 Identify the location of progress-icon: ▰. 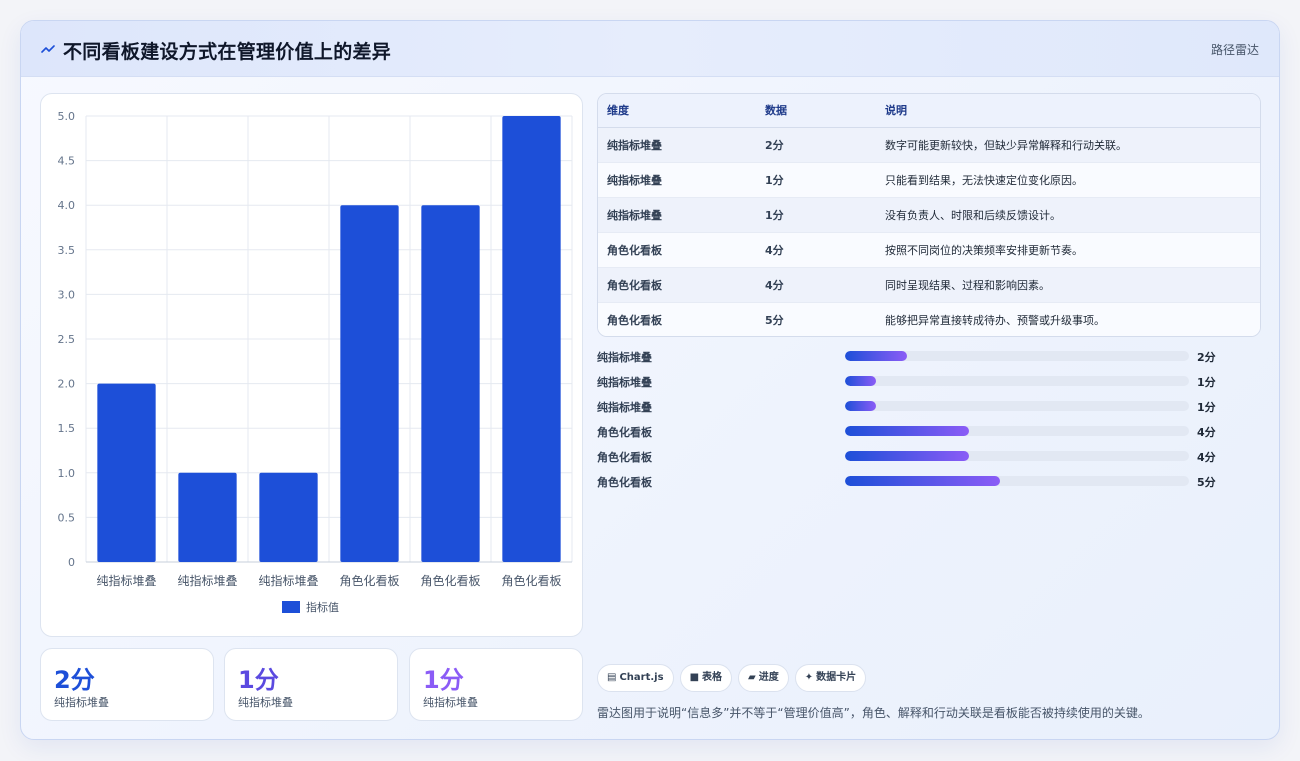
(752, 677).